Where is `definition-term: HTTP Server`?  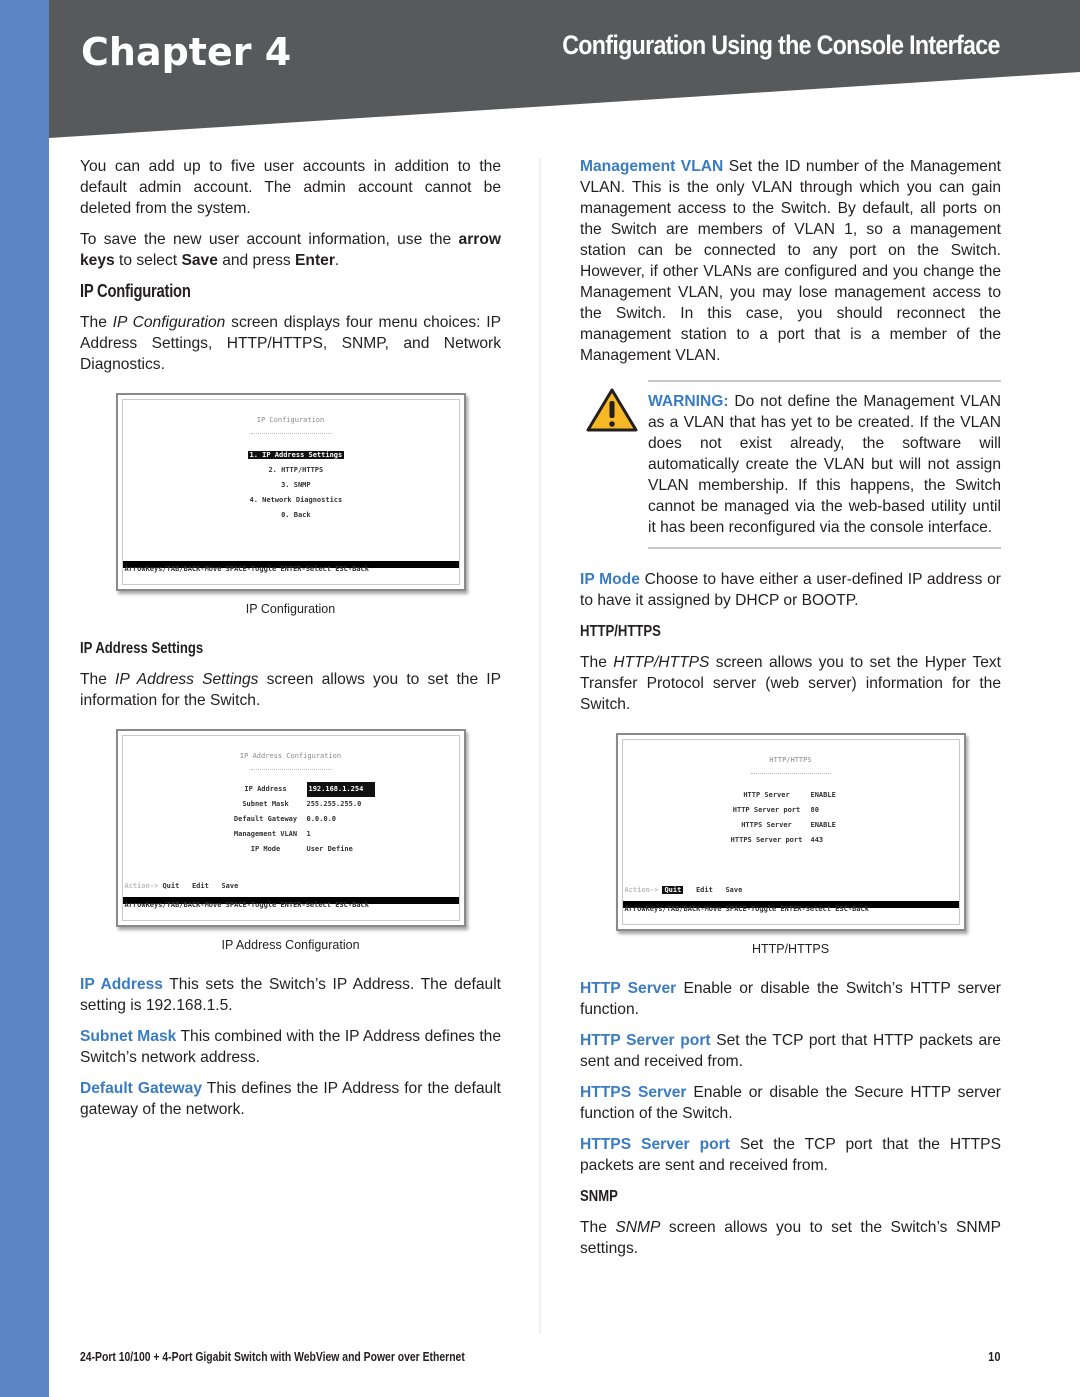 definition-term: HTTP Server is located at coordinates (628, 988).